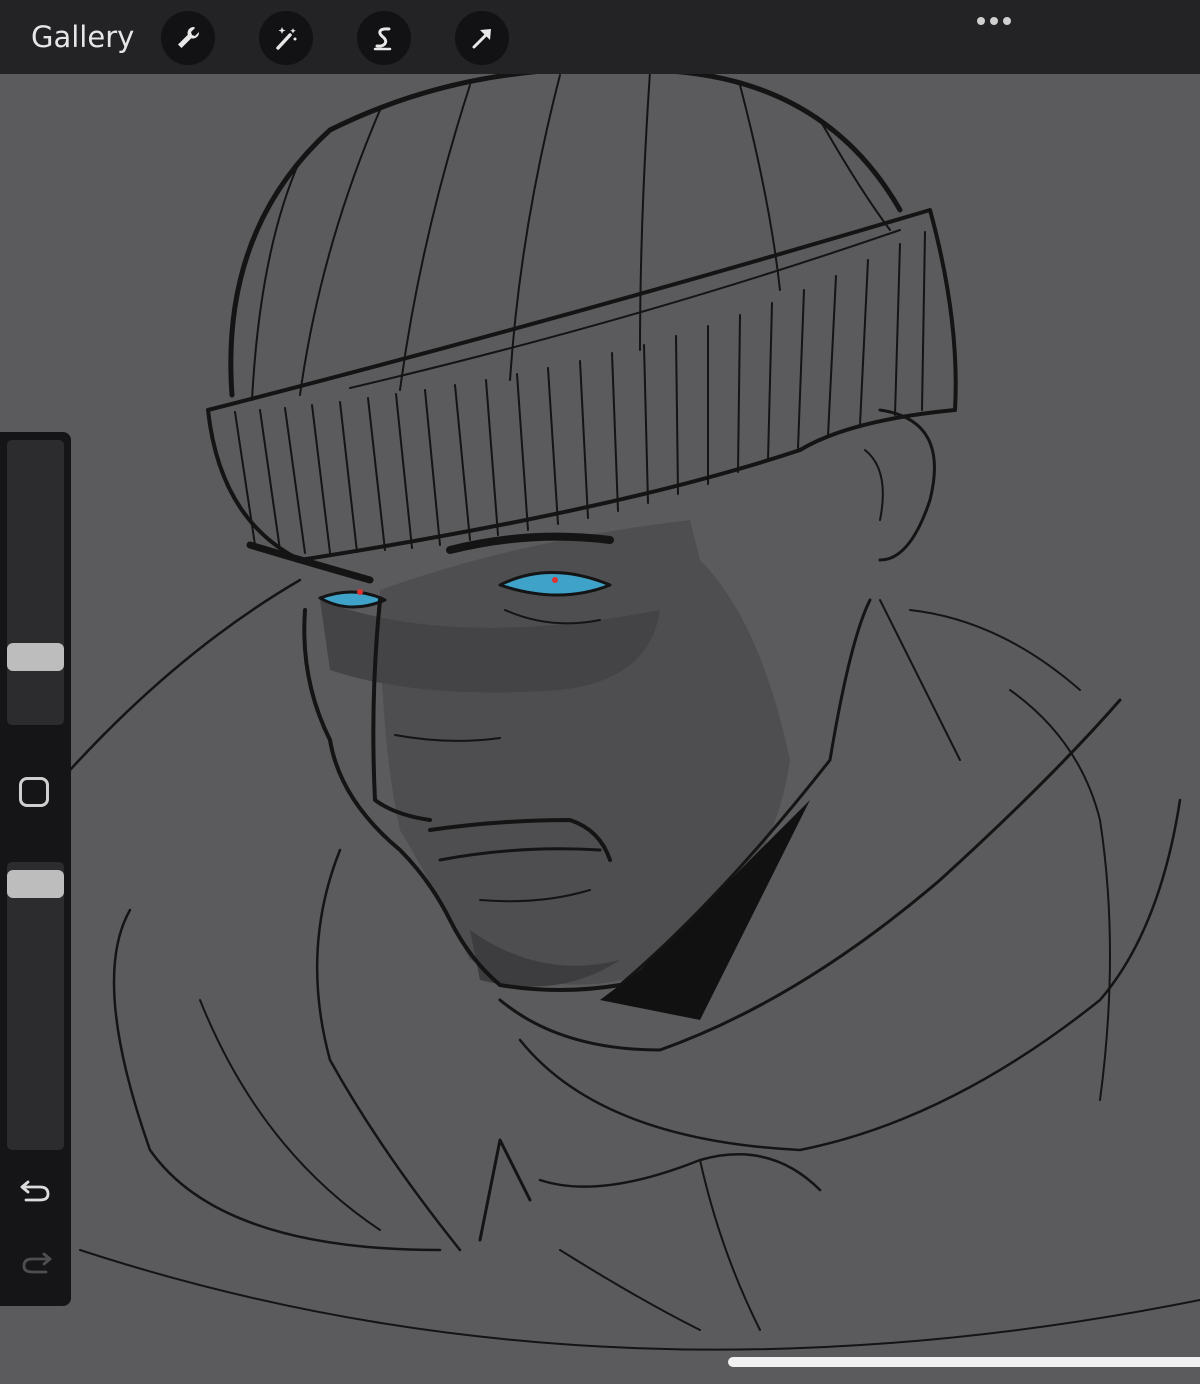 This screenshot has width=1200, height=1384. I want to click on brush-size-slider, so click(35, 582).